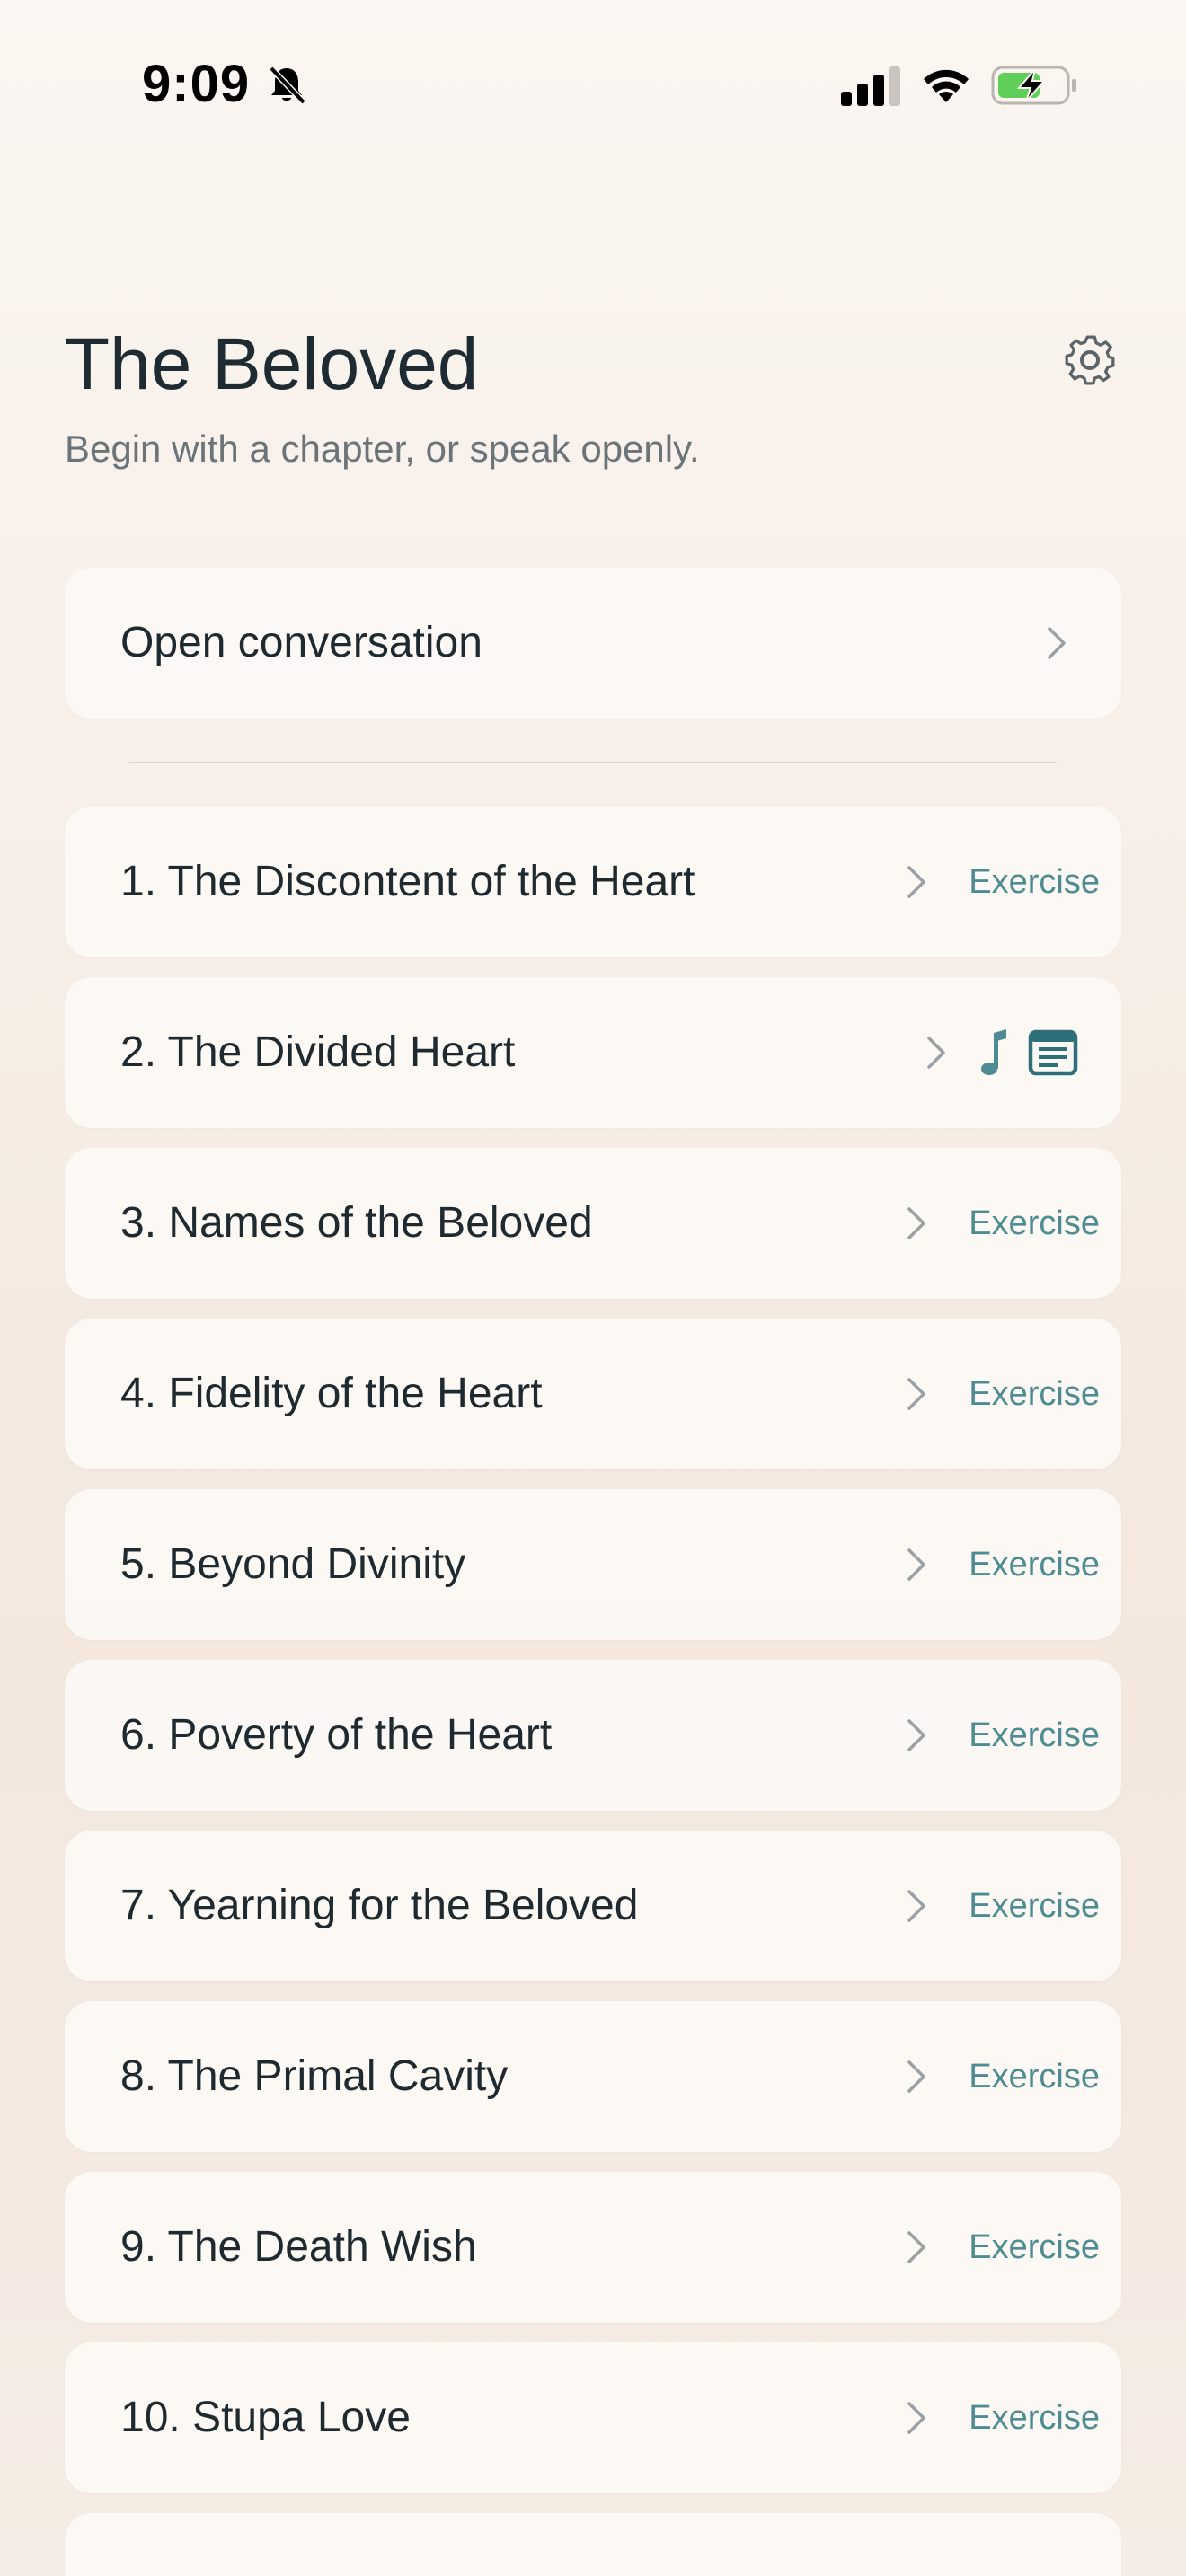  Describe the element at coordinates (318, 1052) in the screenshot. I see `chapter-title: 2. The Divided Heart` at that location.